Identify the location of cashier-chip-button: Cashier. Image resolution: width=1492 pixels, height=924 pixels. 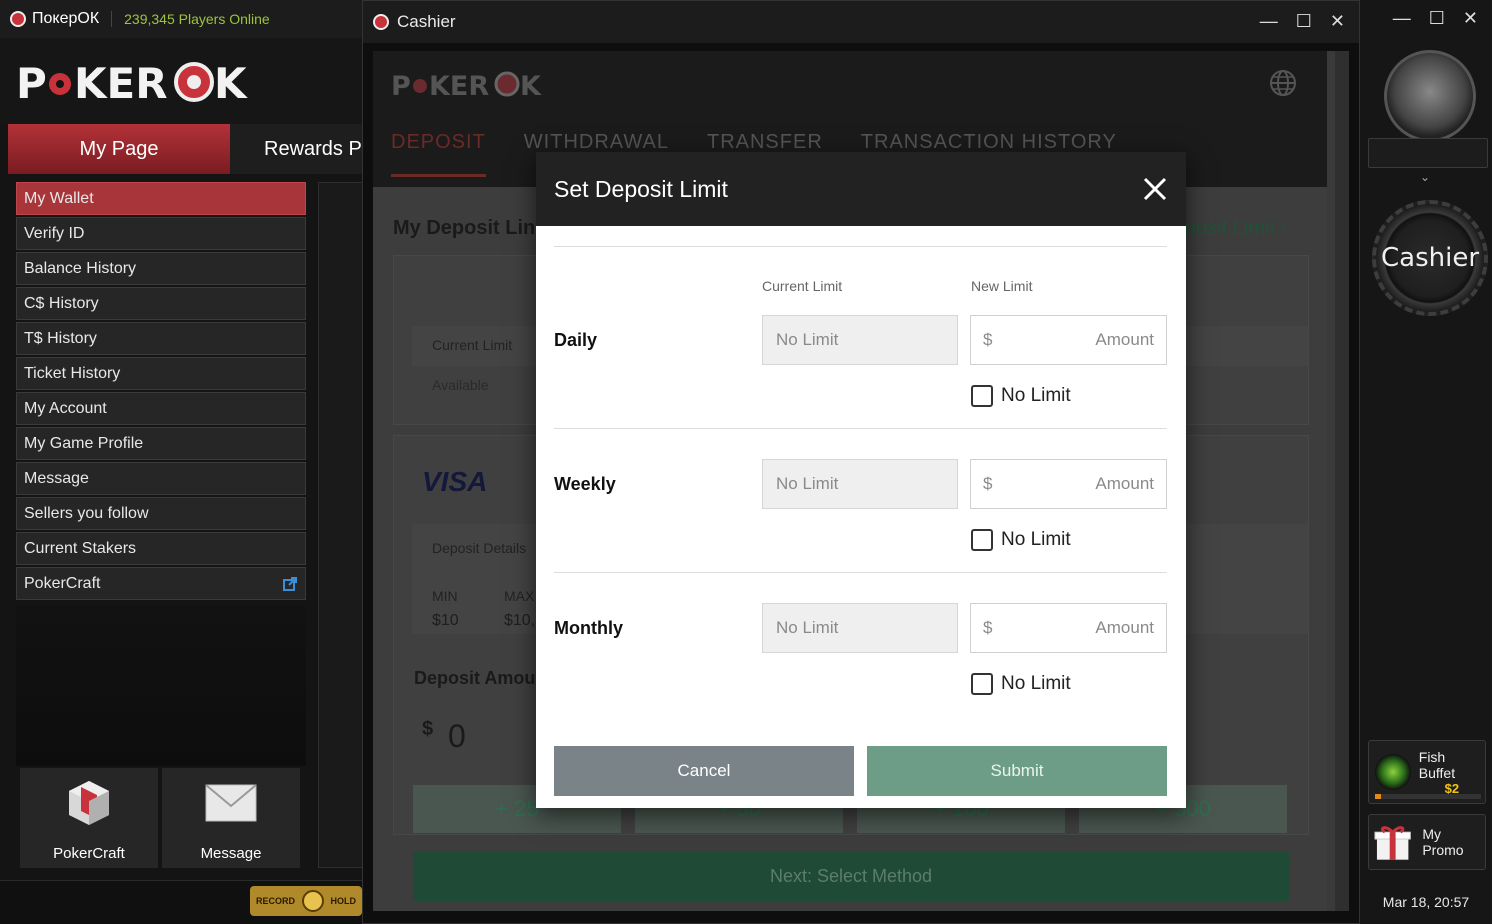
(1430, 258).